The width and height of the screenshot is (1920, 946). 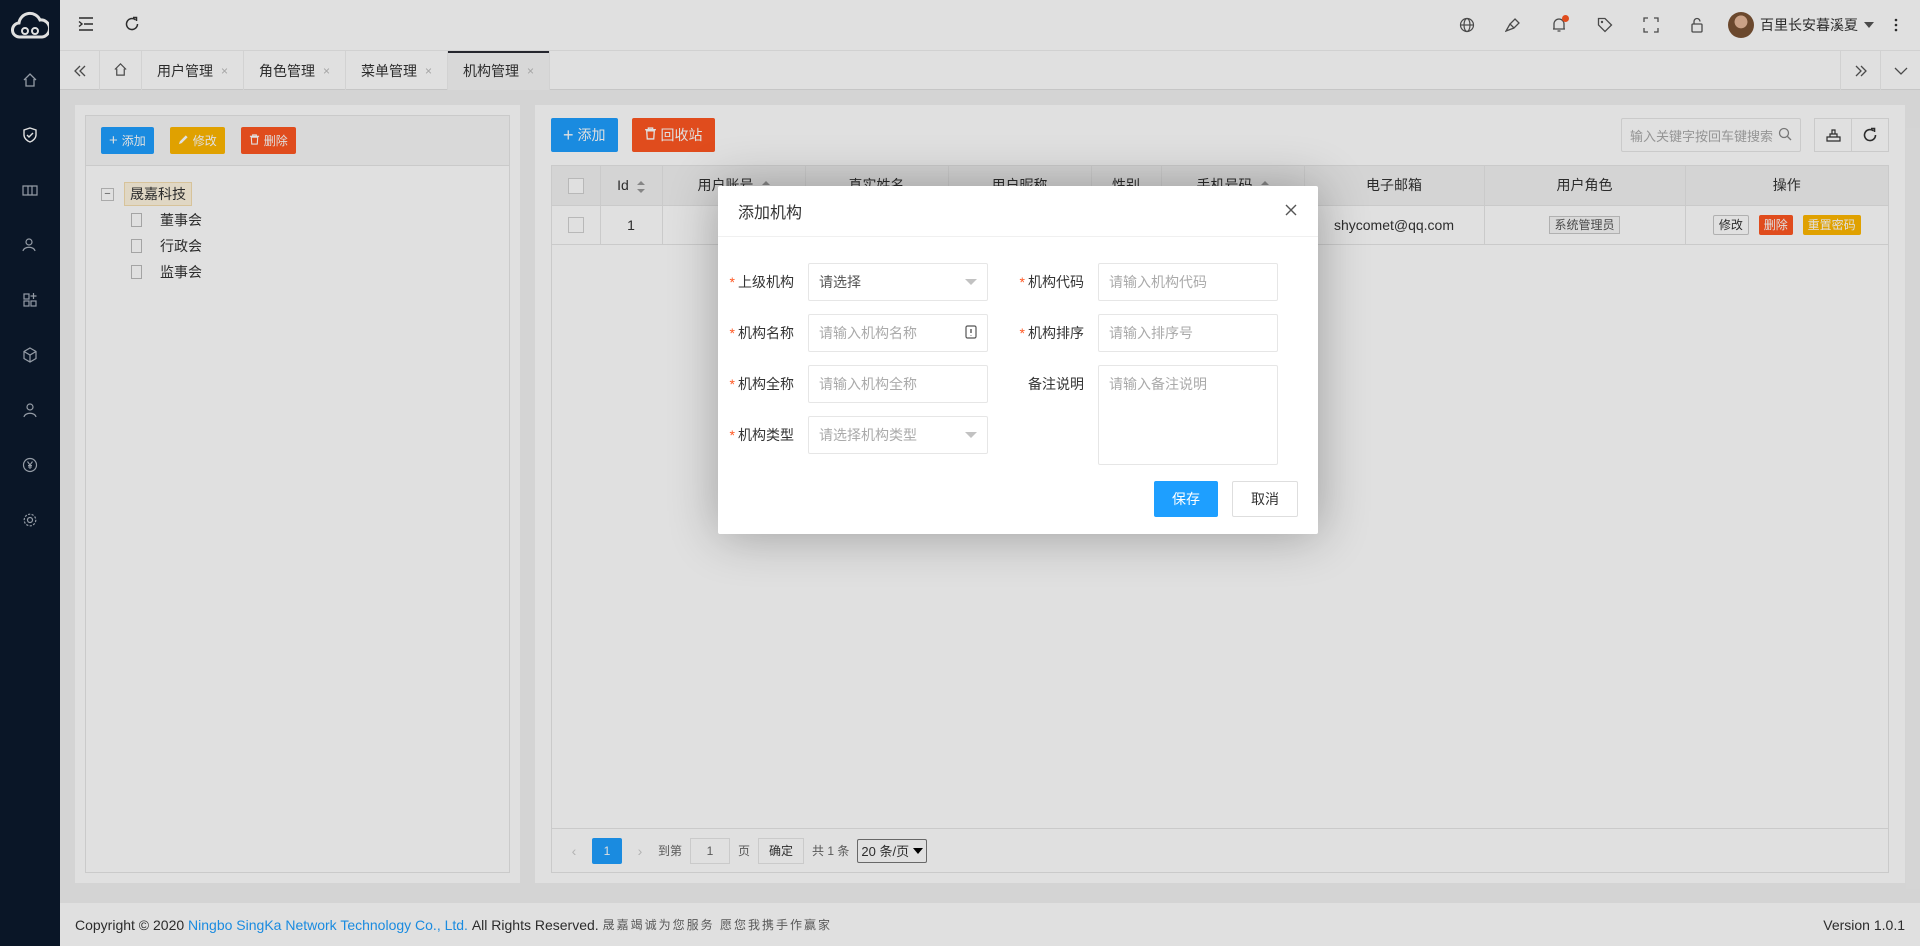 What do you see at coordinates (898, 435) in the screenshot?
I see `org-type-select: 请选择机构类型` at bounding box center [898, 435].